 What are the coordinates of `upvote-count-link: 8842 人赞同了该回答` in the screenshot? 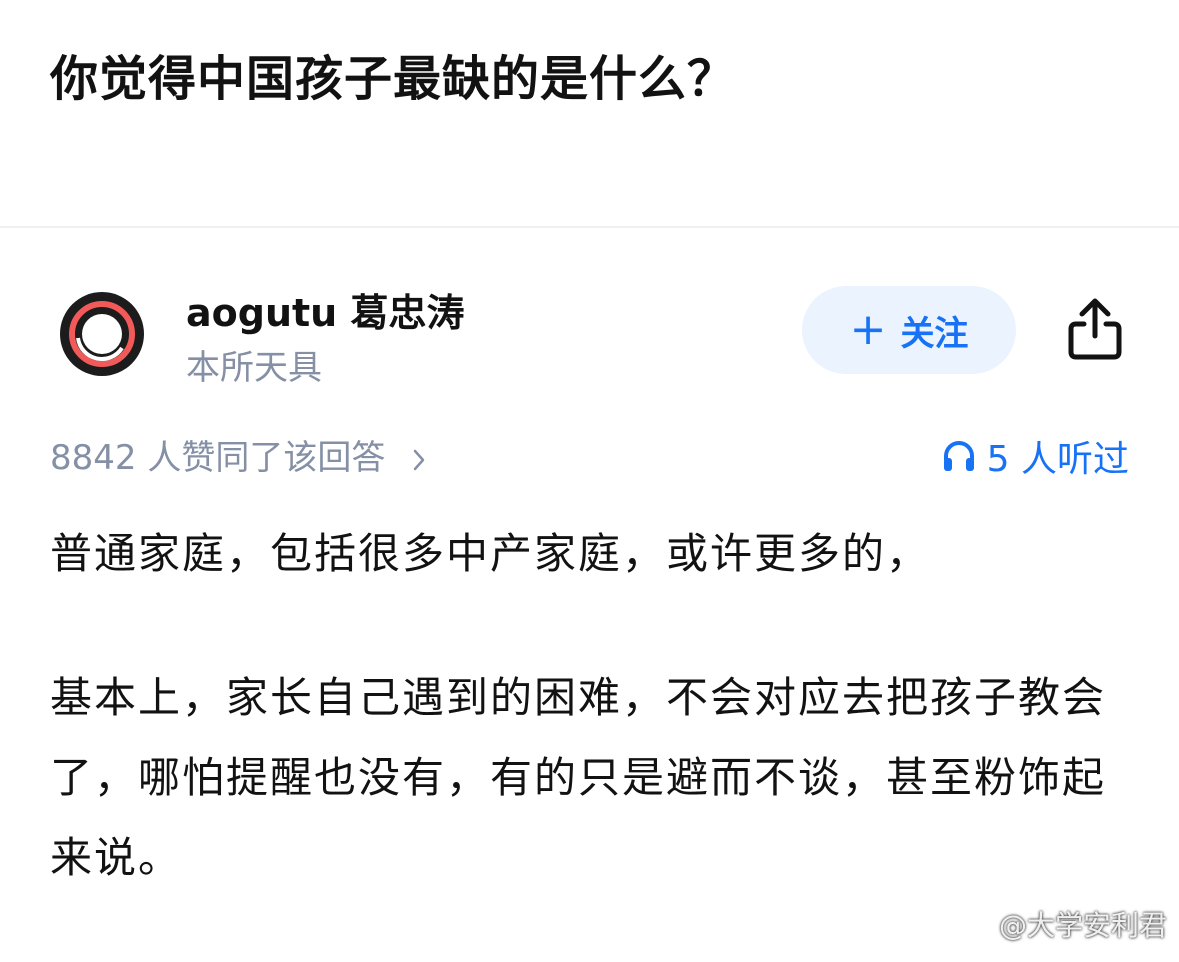 It's located at (241, 454).